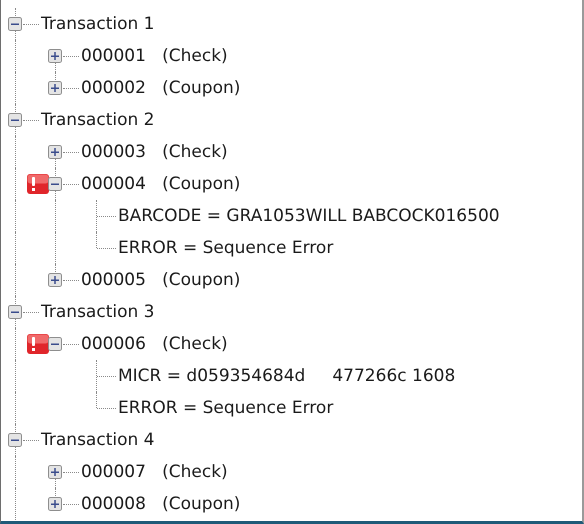 The width and height of the screenshot is (584, 524). I want to click on tree-item: BARCODE = GRA1053WILL BABCOCK016500, so click(308, 216).